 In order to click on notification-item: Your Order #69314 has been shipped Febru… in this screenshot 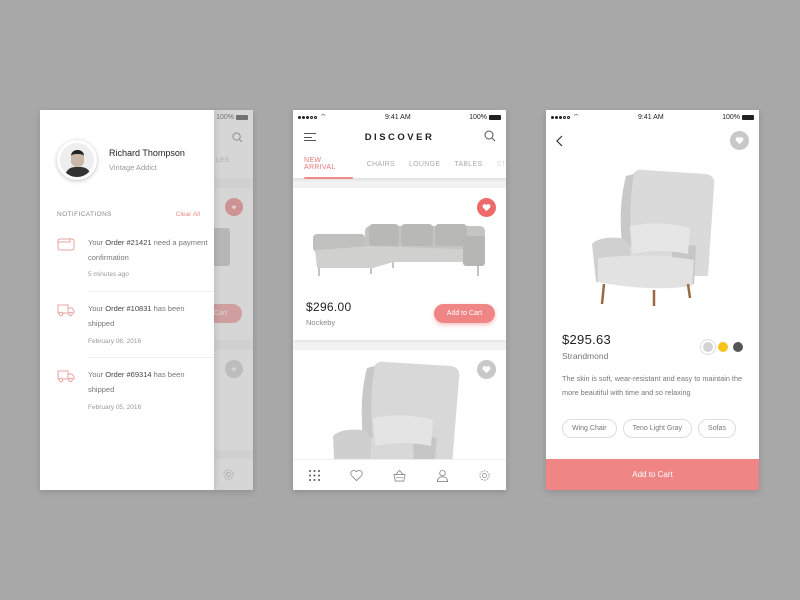, I will do `click(135, 392)`.